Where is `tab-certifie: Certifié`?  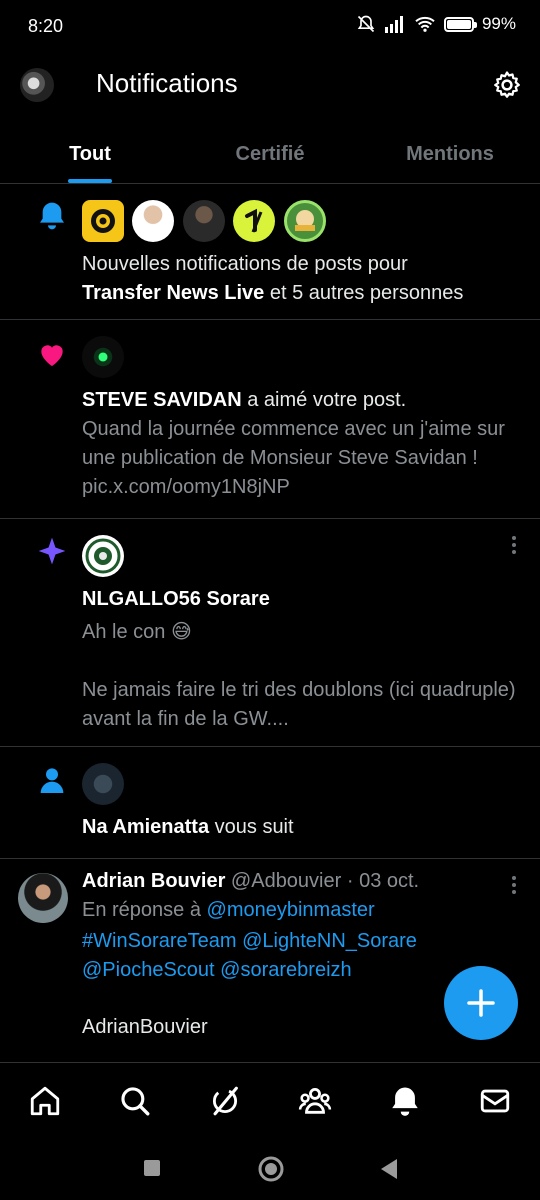
tab-certifie: Certifié is located at coordinates (270, 156).